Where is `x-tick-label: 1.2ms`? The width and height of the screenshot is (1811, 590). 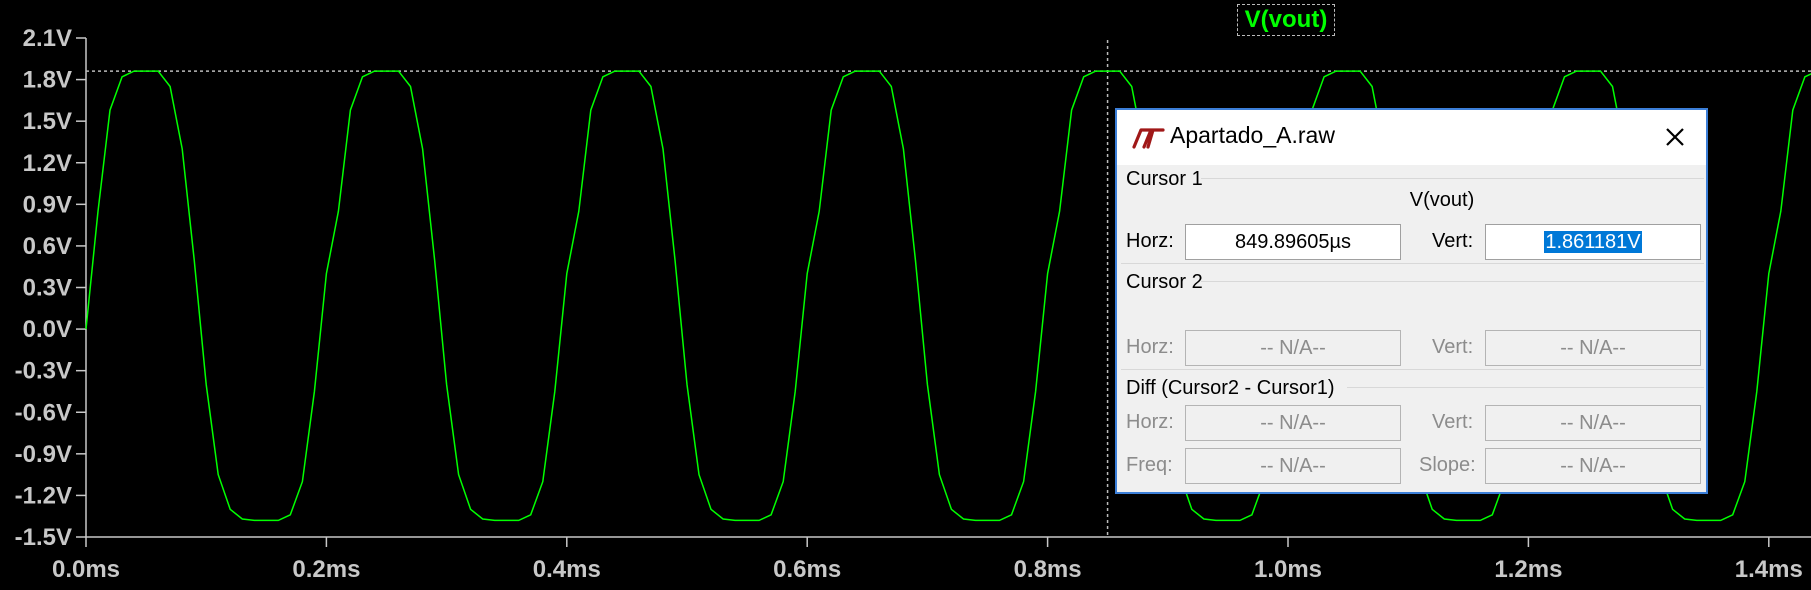
x-tick-label: 1.2ms is located at coordinates (1528, 569).